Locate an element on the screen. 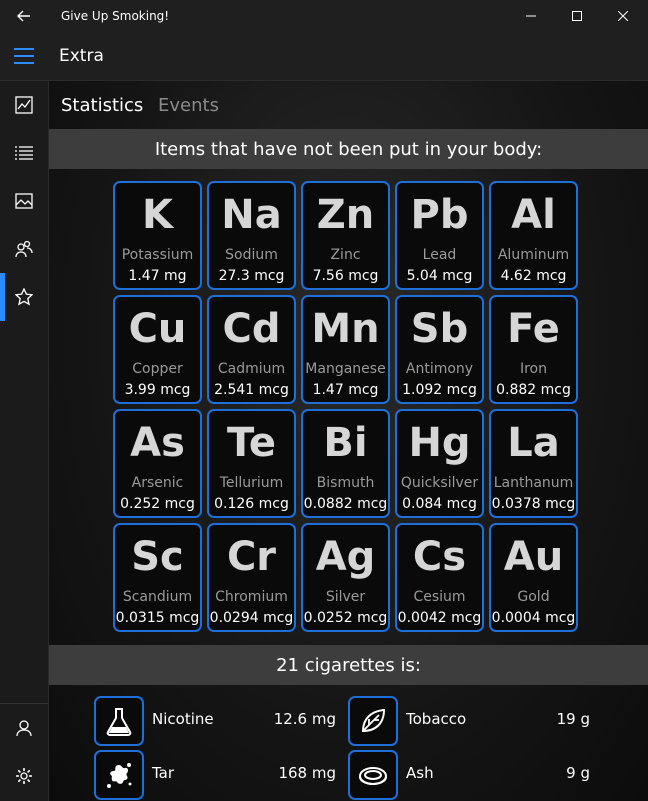 The height and width of the screenshot is (801, 648). element-amount: 27.3 mcg is located at coordinates (251, 276).